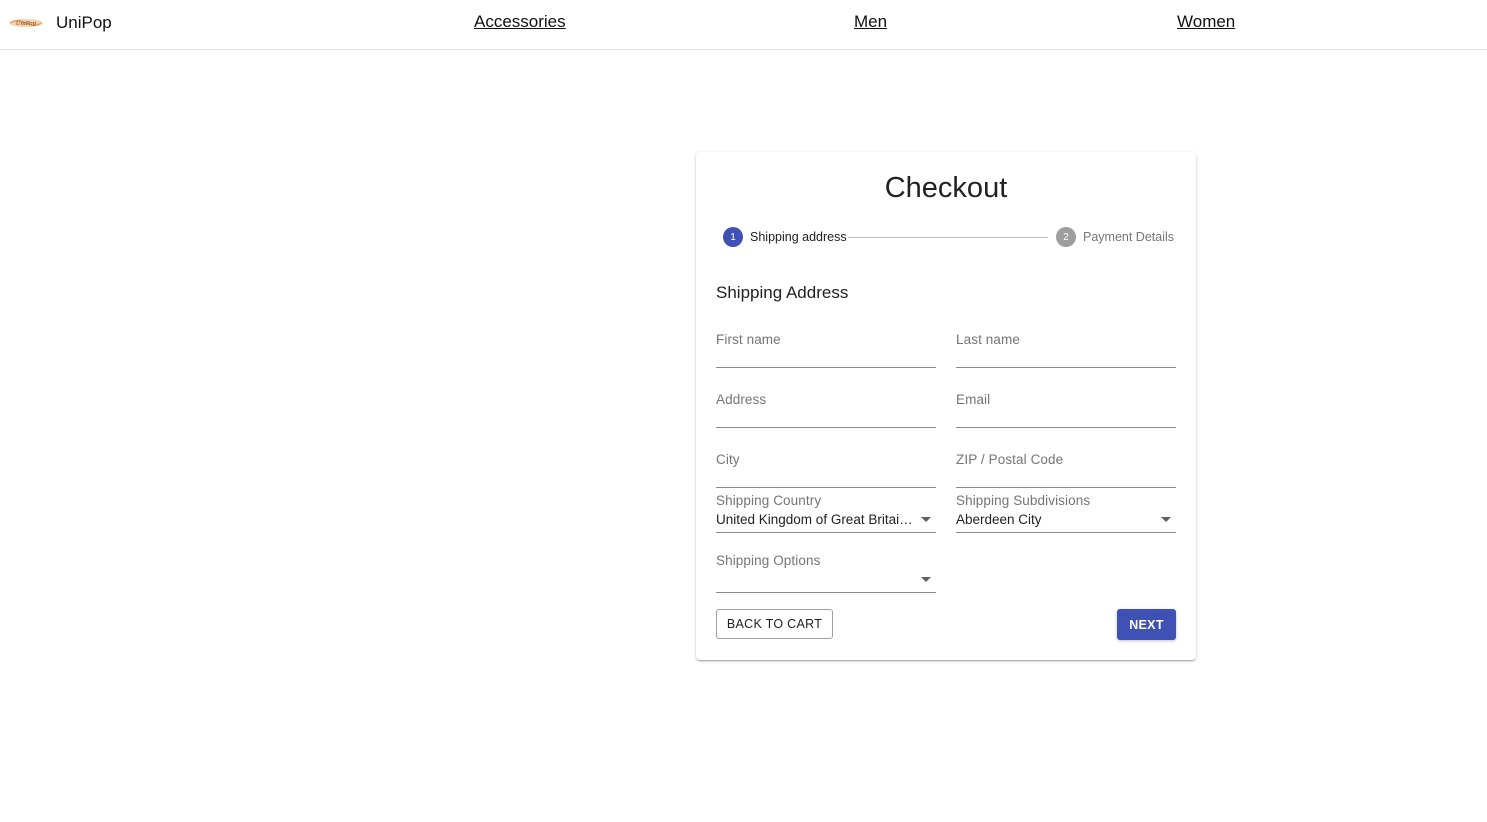 The width and height of the screenshot is (1487, 822). Describe the element at coordinates (826, 573) in the screenshot. I see `shipping-options-select: Shipping Options` at that location.